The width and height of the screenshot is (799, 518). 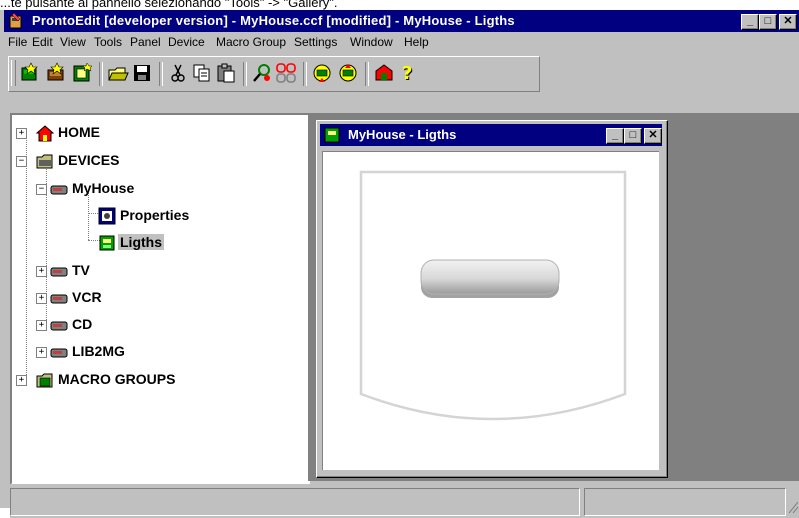 I want to click on tree-label: TV, so click(x=81, y=270).